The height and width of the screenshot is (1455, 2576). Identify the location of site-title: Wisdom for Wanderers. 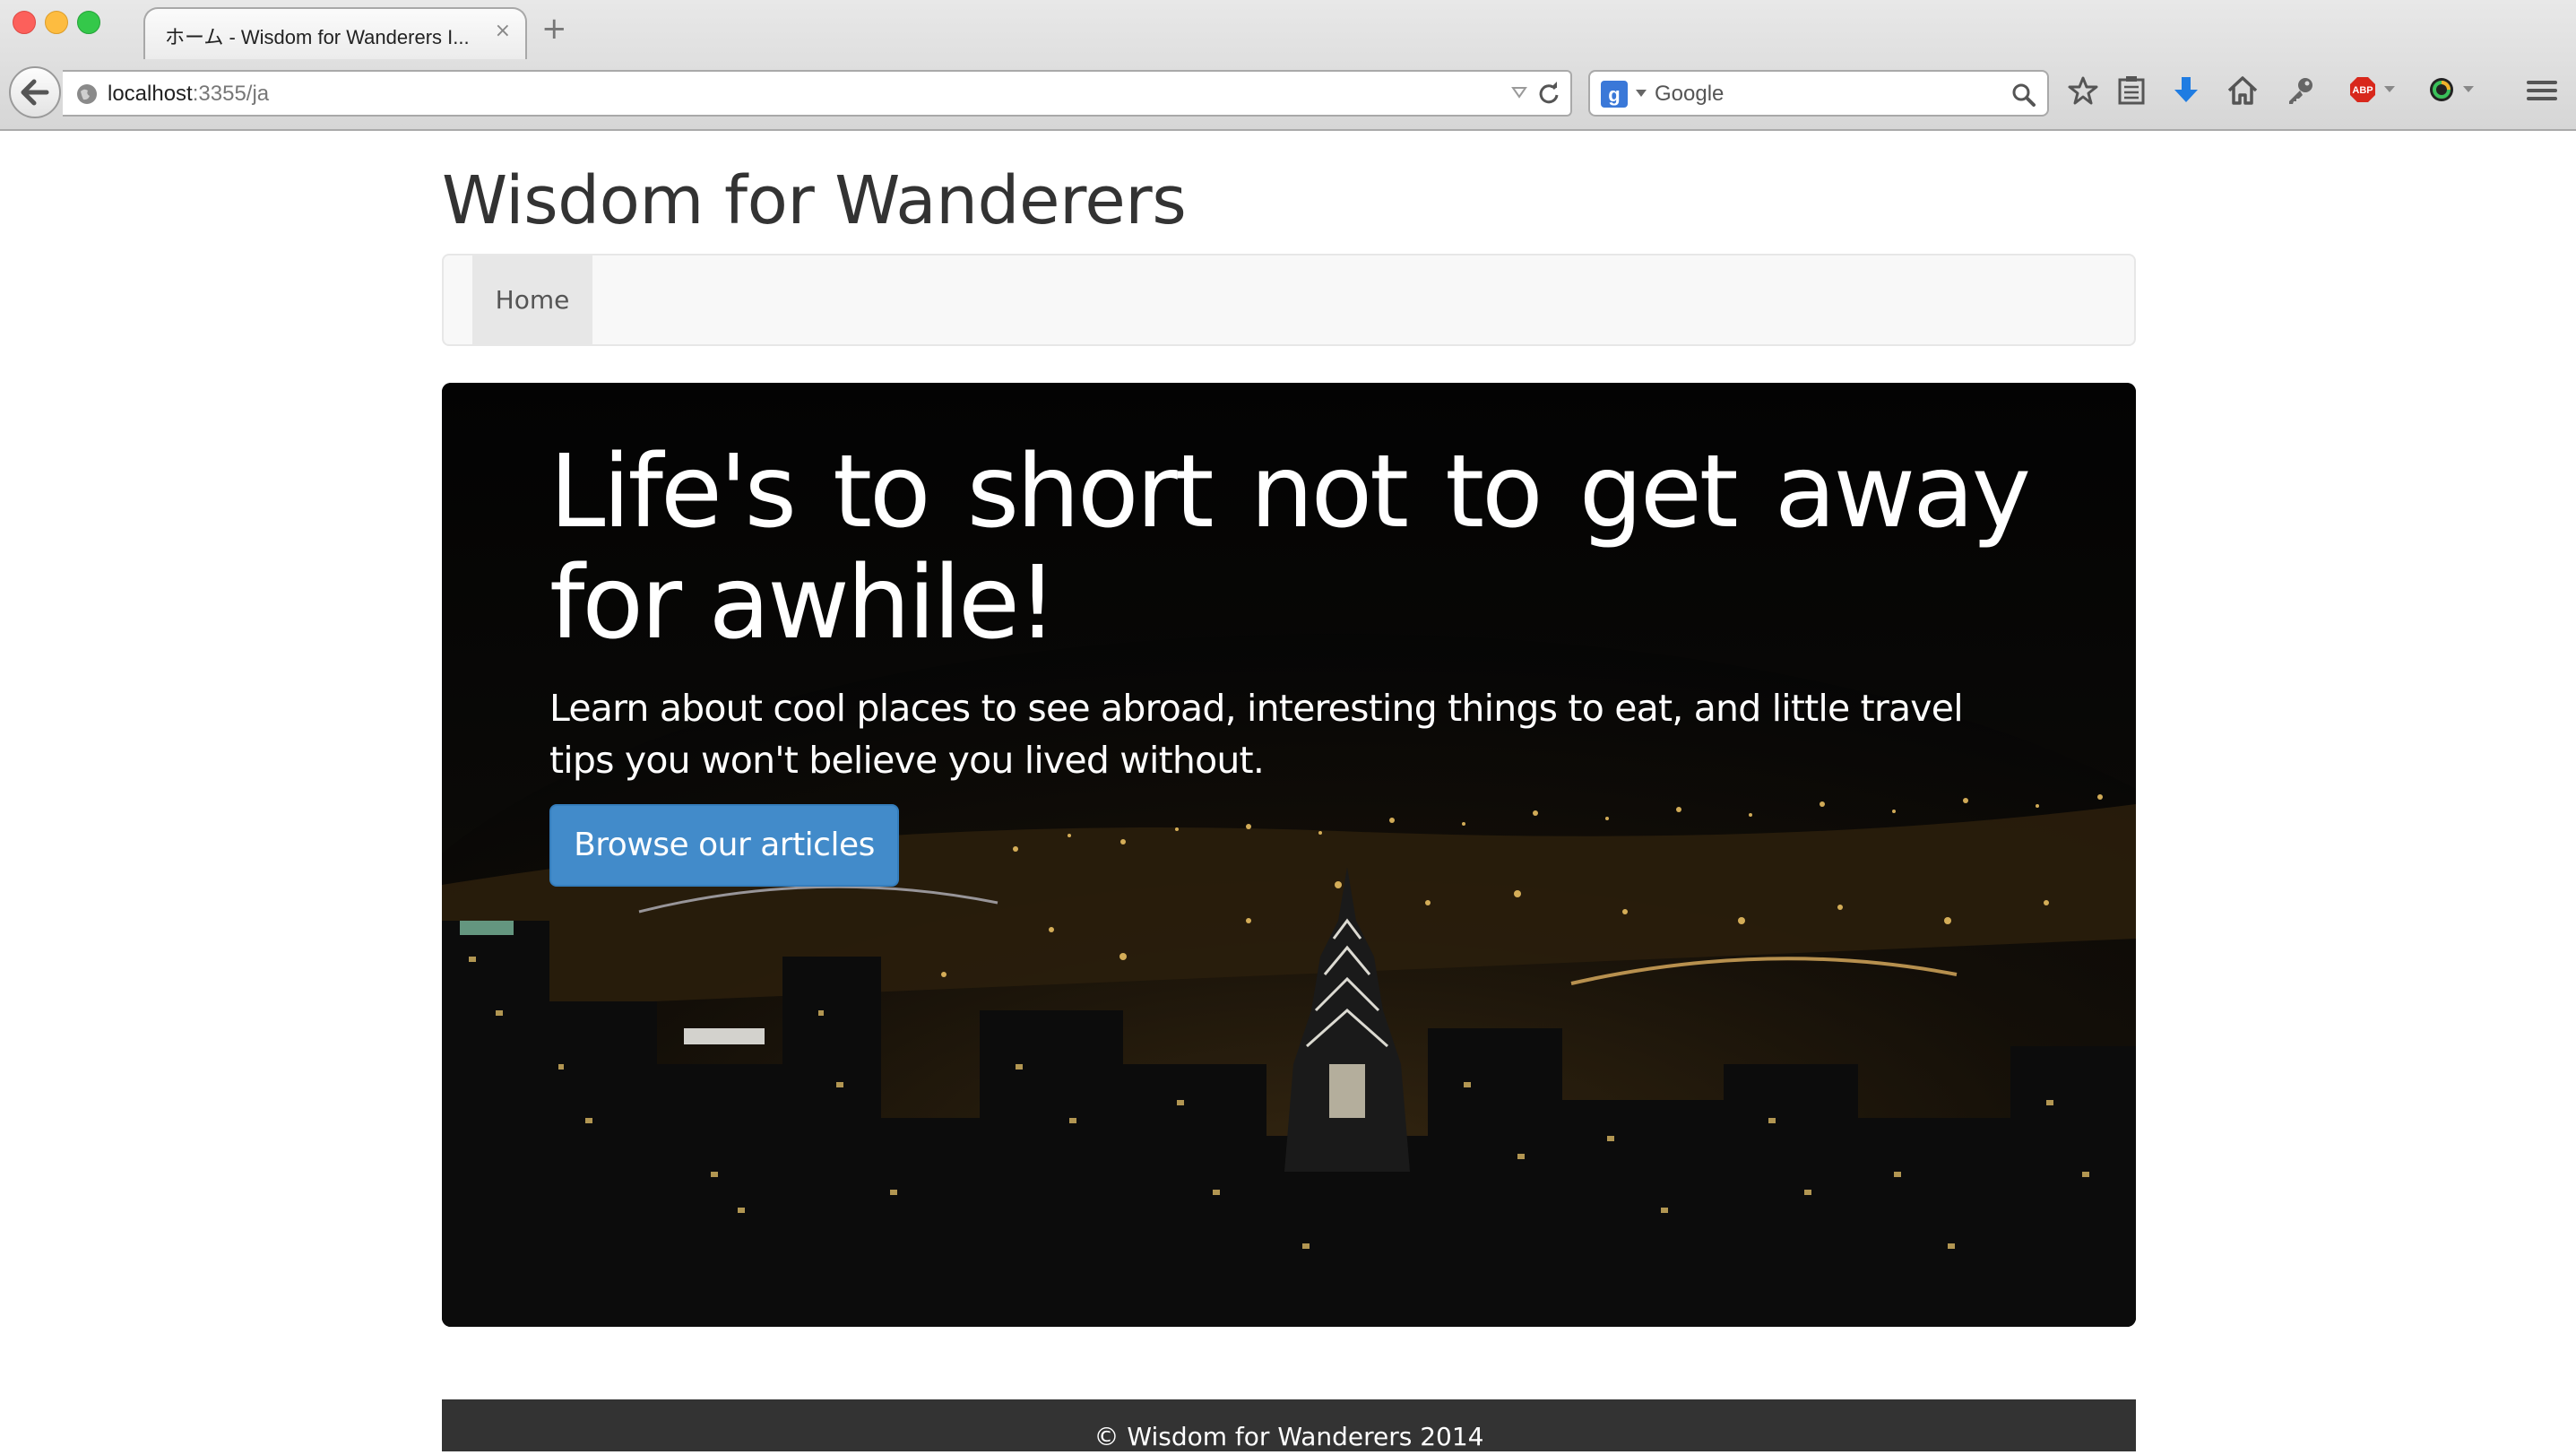
(814, 201).